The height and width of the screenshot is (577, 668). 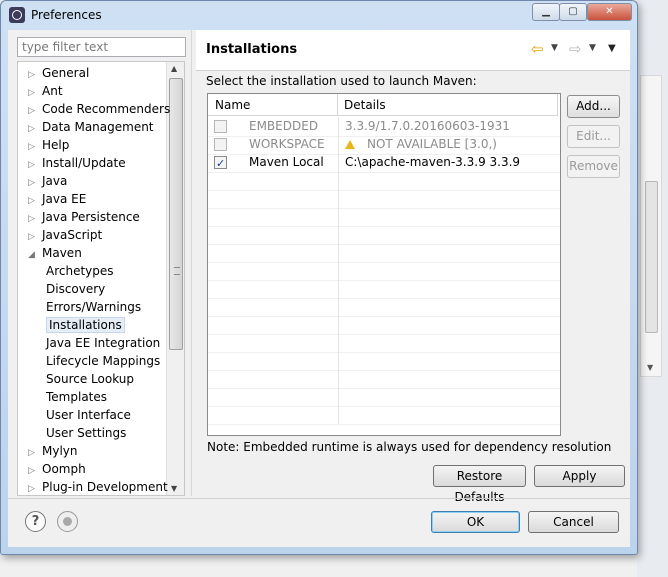 I want to click on tree-item-maven: ◢ Maven, so click(x=55, y=253).